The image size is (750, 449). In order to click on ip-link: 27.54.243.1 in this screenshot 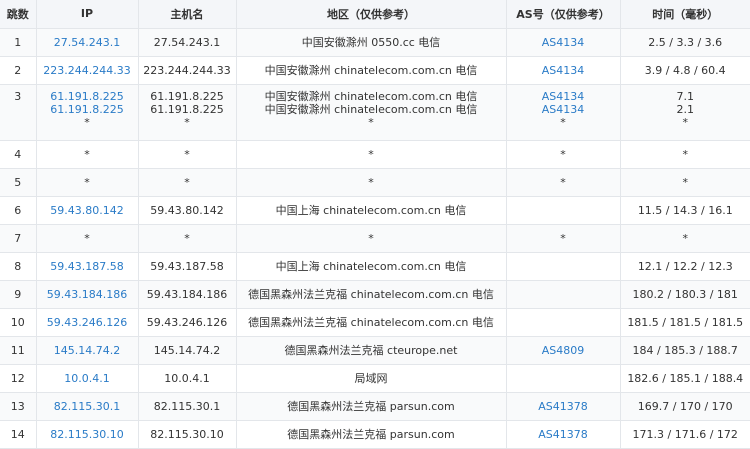, I will do `click(87, 42)`.